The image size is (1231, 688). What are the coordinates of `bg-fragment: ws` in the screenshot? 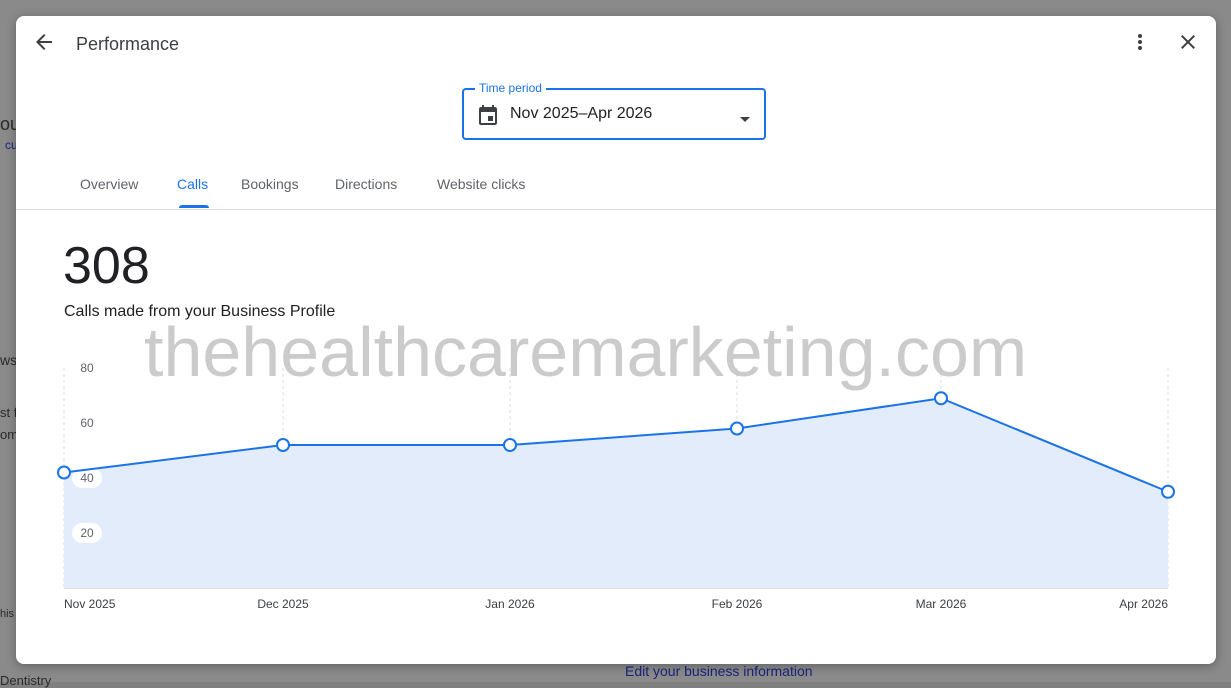 It's located at (9, 360).